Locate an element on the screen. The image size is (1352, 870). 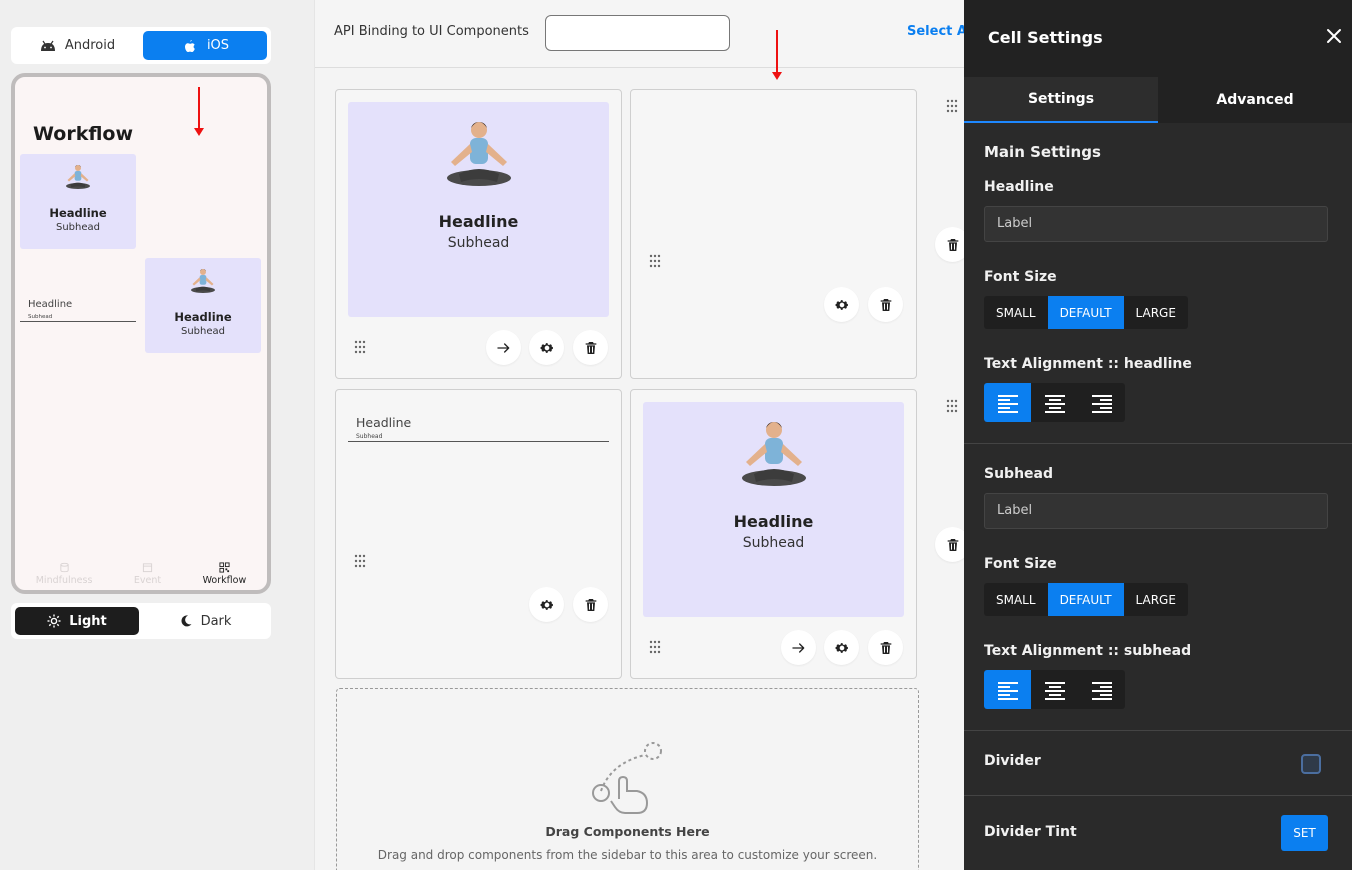
gear-icon is located at coordinates (547, 605).